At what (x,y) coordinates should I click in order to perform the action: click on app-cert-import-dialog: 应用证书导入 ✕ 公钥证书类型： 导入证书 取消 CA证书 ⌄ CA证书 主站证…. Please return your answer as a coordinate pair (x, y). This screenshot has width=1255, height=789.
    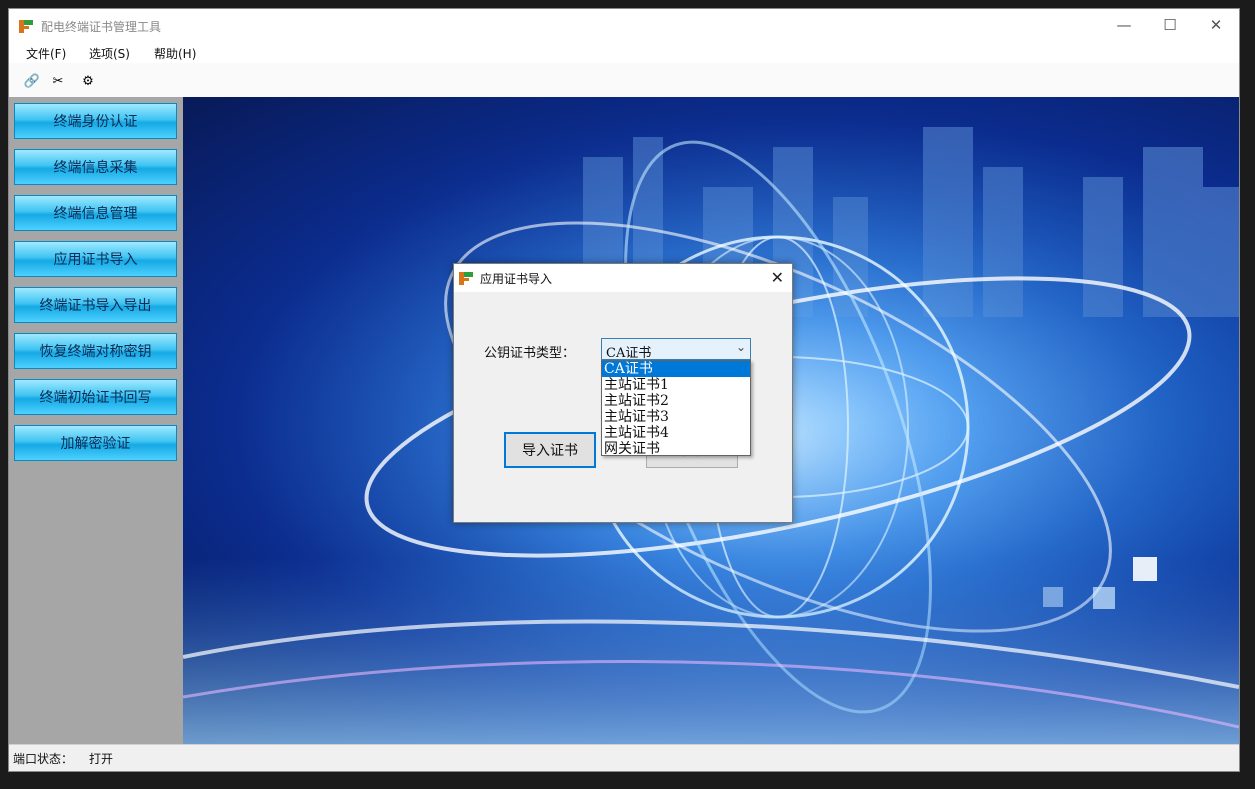
    Looking at the image, I should click on (623, 393).